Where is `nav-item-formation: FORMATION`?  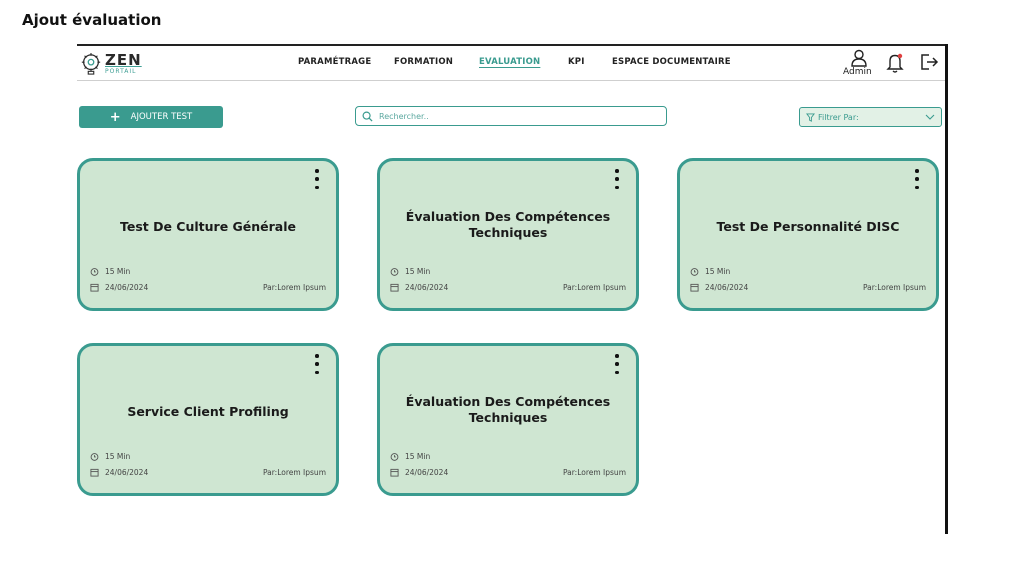
nav-item-formation: FORMATION is located at coordinates (423, 62).